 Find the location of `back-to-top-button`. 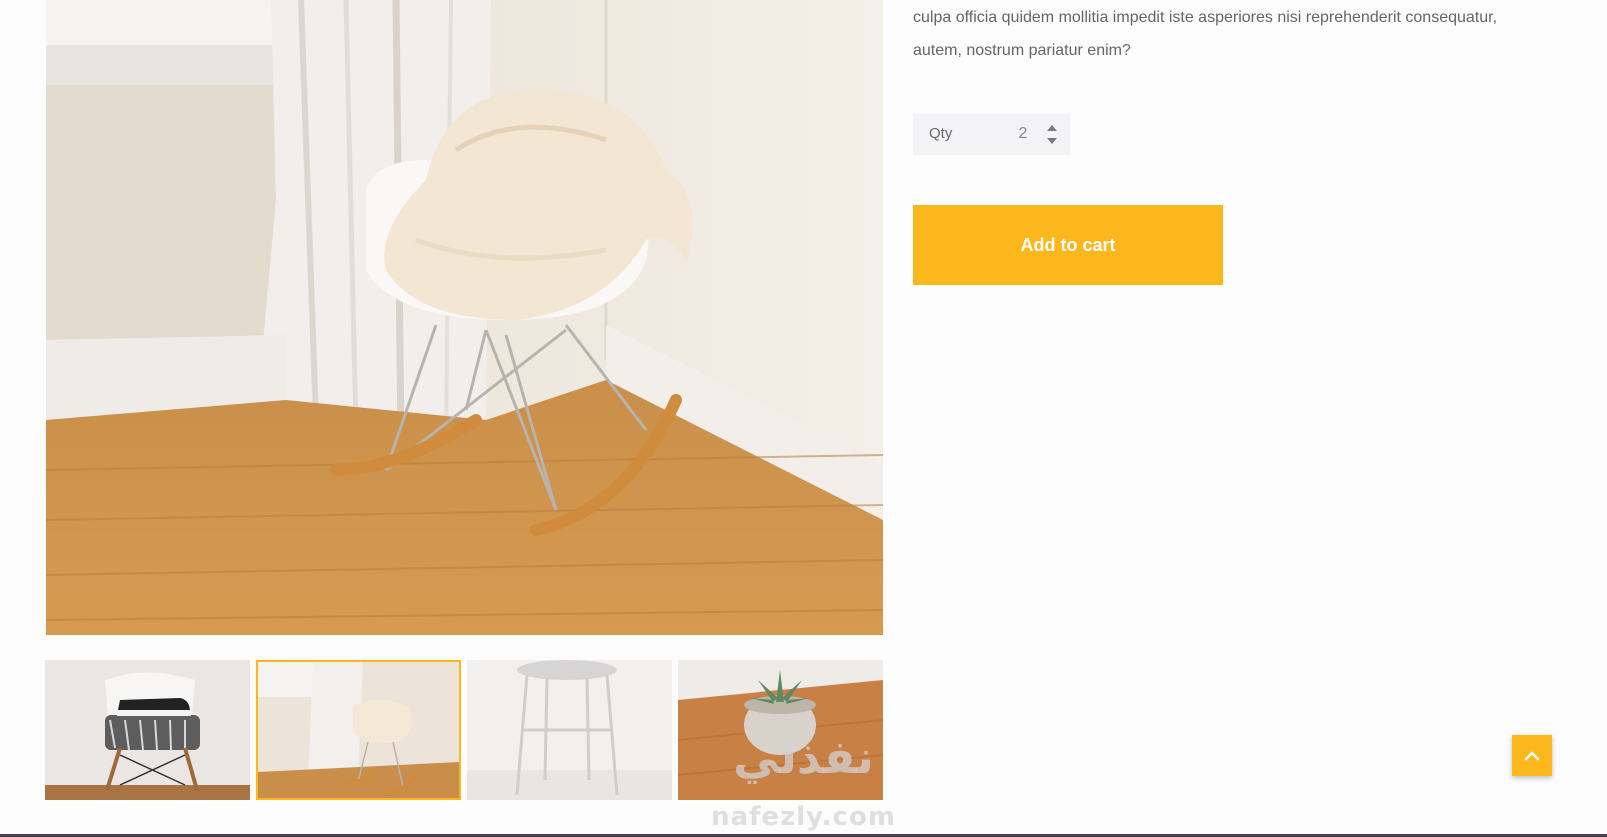

back-to-top-button is located at coordinates (1532, 755).